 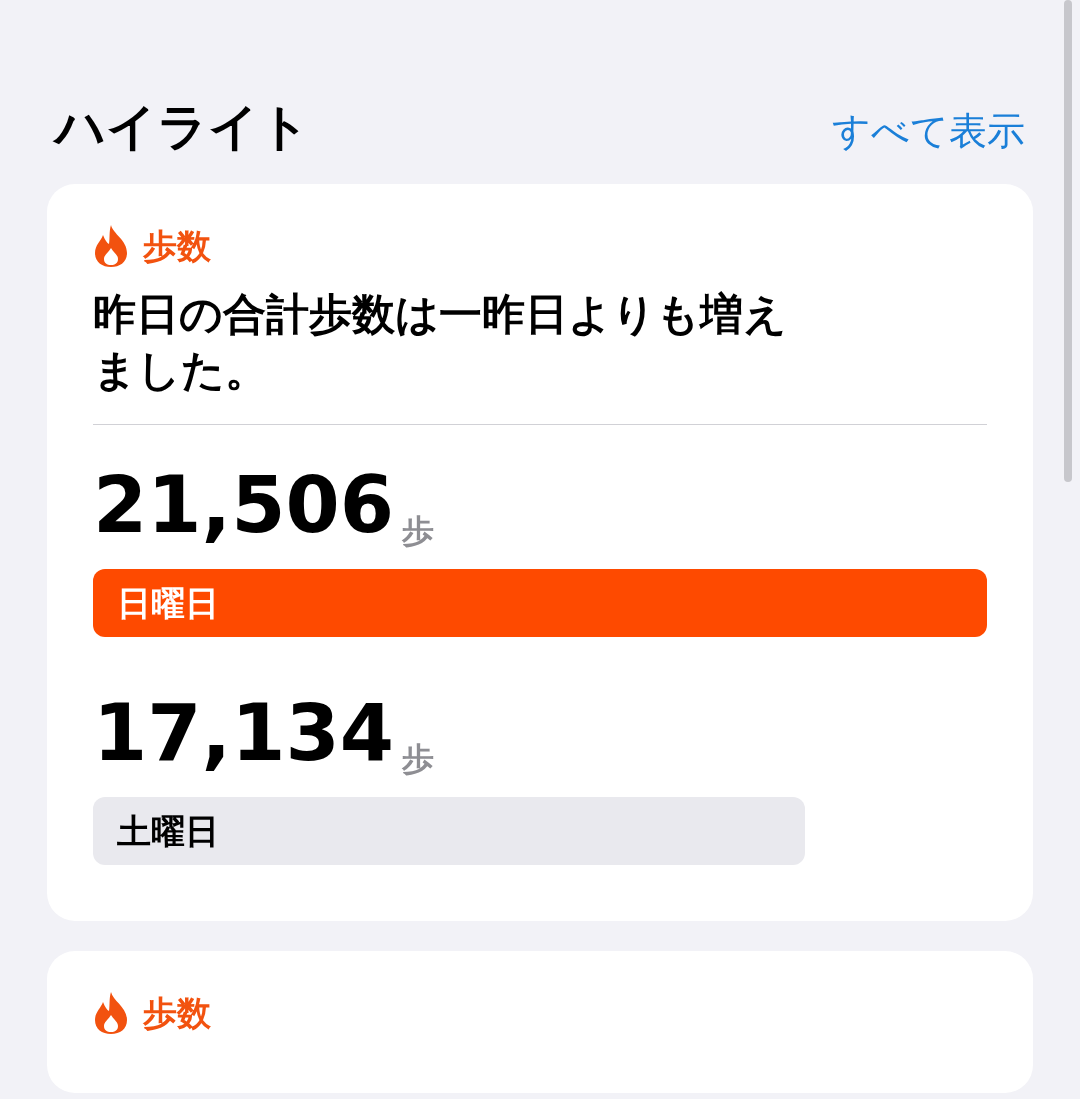 I want to click on step-count: 17,134, so click(x=243, y=733).